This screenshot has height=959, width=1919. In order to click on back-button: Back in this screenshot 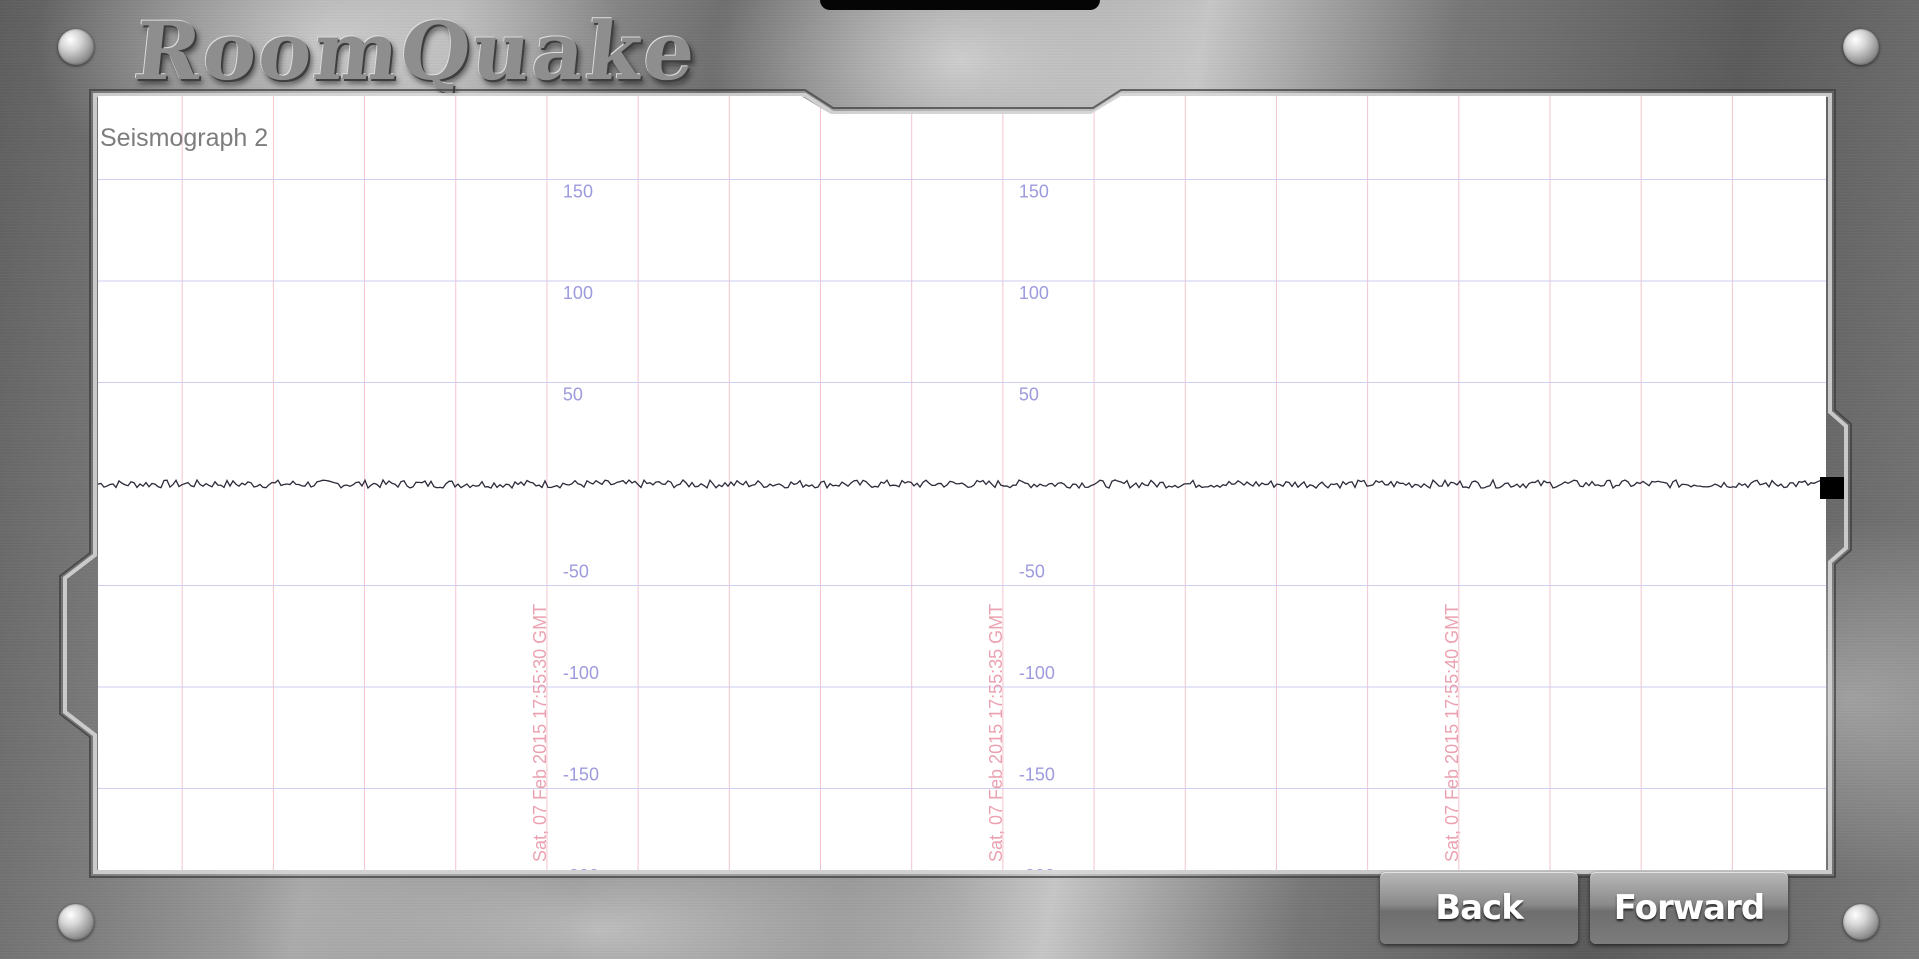, I will do `click(1479, 908)`.